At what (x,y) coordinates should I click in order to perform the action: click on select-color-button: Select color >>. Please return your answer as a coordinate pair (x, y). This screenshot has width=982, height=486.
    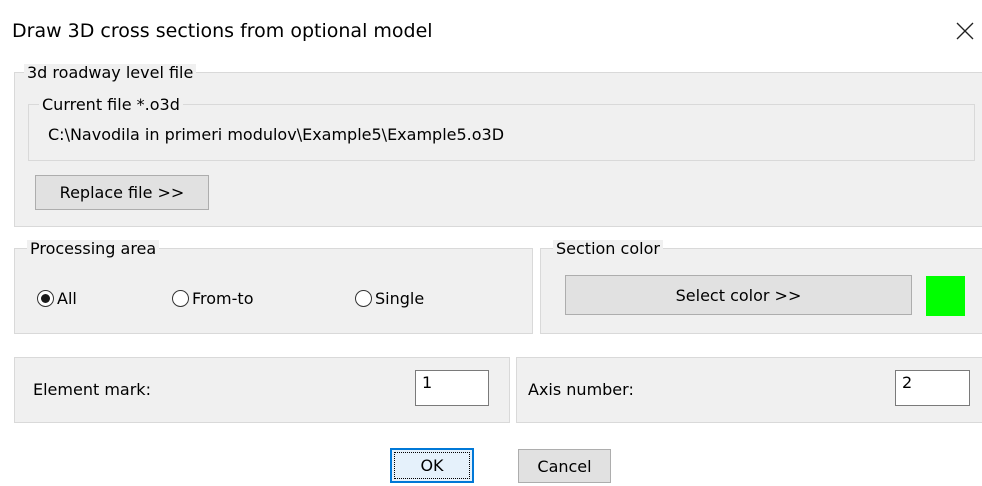
    Looking at the image, I should click on (738, 295).